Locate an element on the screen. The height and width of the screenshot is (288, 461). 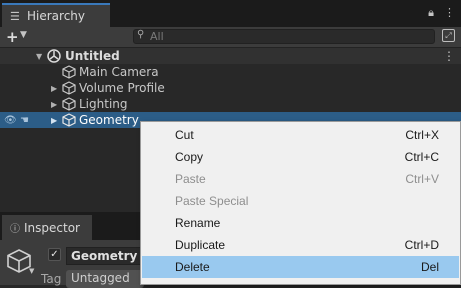
hierarchy-toolbar: + ▼ ⚲ All ⤢ is located at coordinates (230, 37).